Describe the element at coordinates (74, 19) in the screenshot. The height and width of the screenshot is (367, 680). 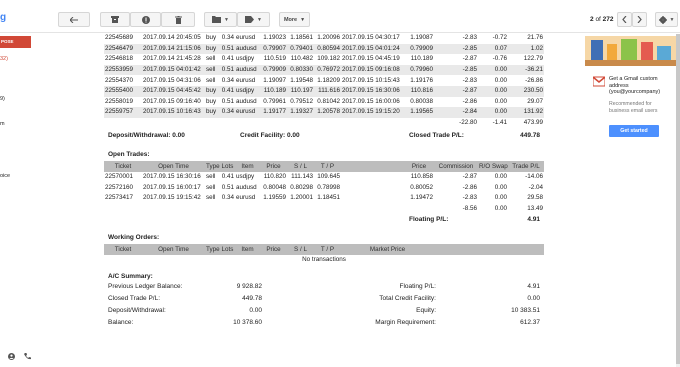
I see `back-button` at that location.